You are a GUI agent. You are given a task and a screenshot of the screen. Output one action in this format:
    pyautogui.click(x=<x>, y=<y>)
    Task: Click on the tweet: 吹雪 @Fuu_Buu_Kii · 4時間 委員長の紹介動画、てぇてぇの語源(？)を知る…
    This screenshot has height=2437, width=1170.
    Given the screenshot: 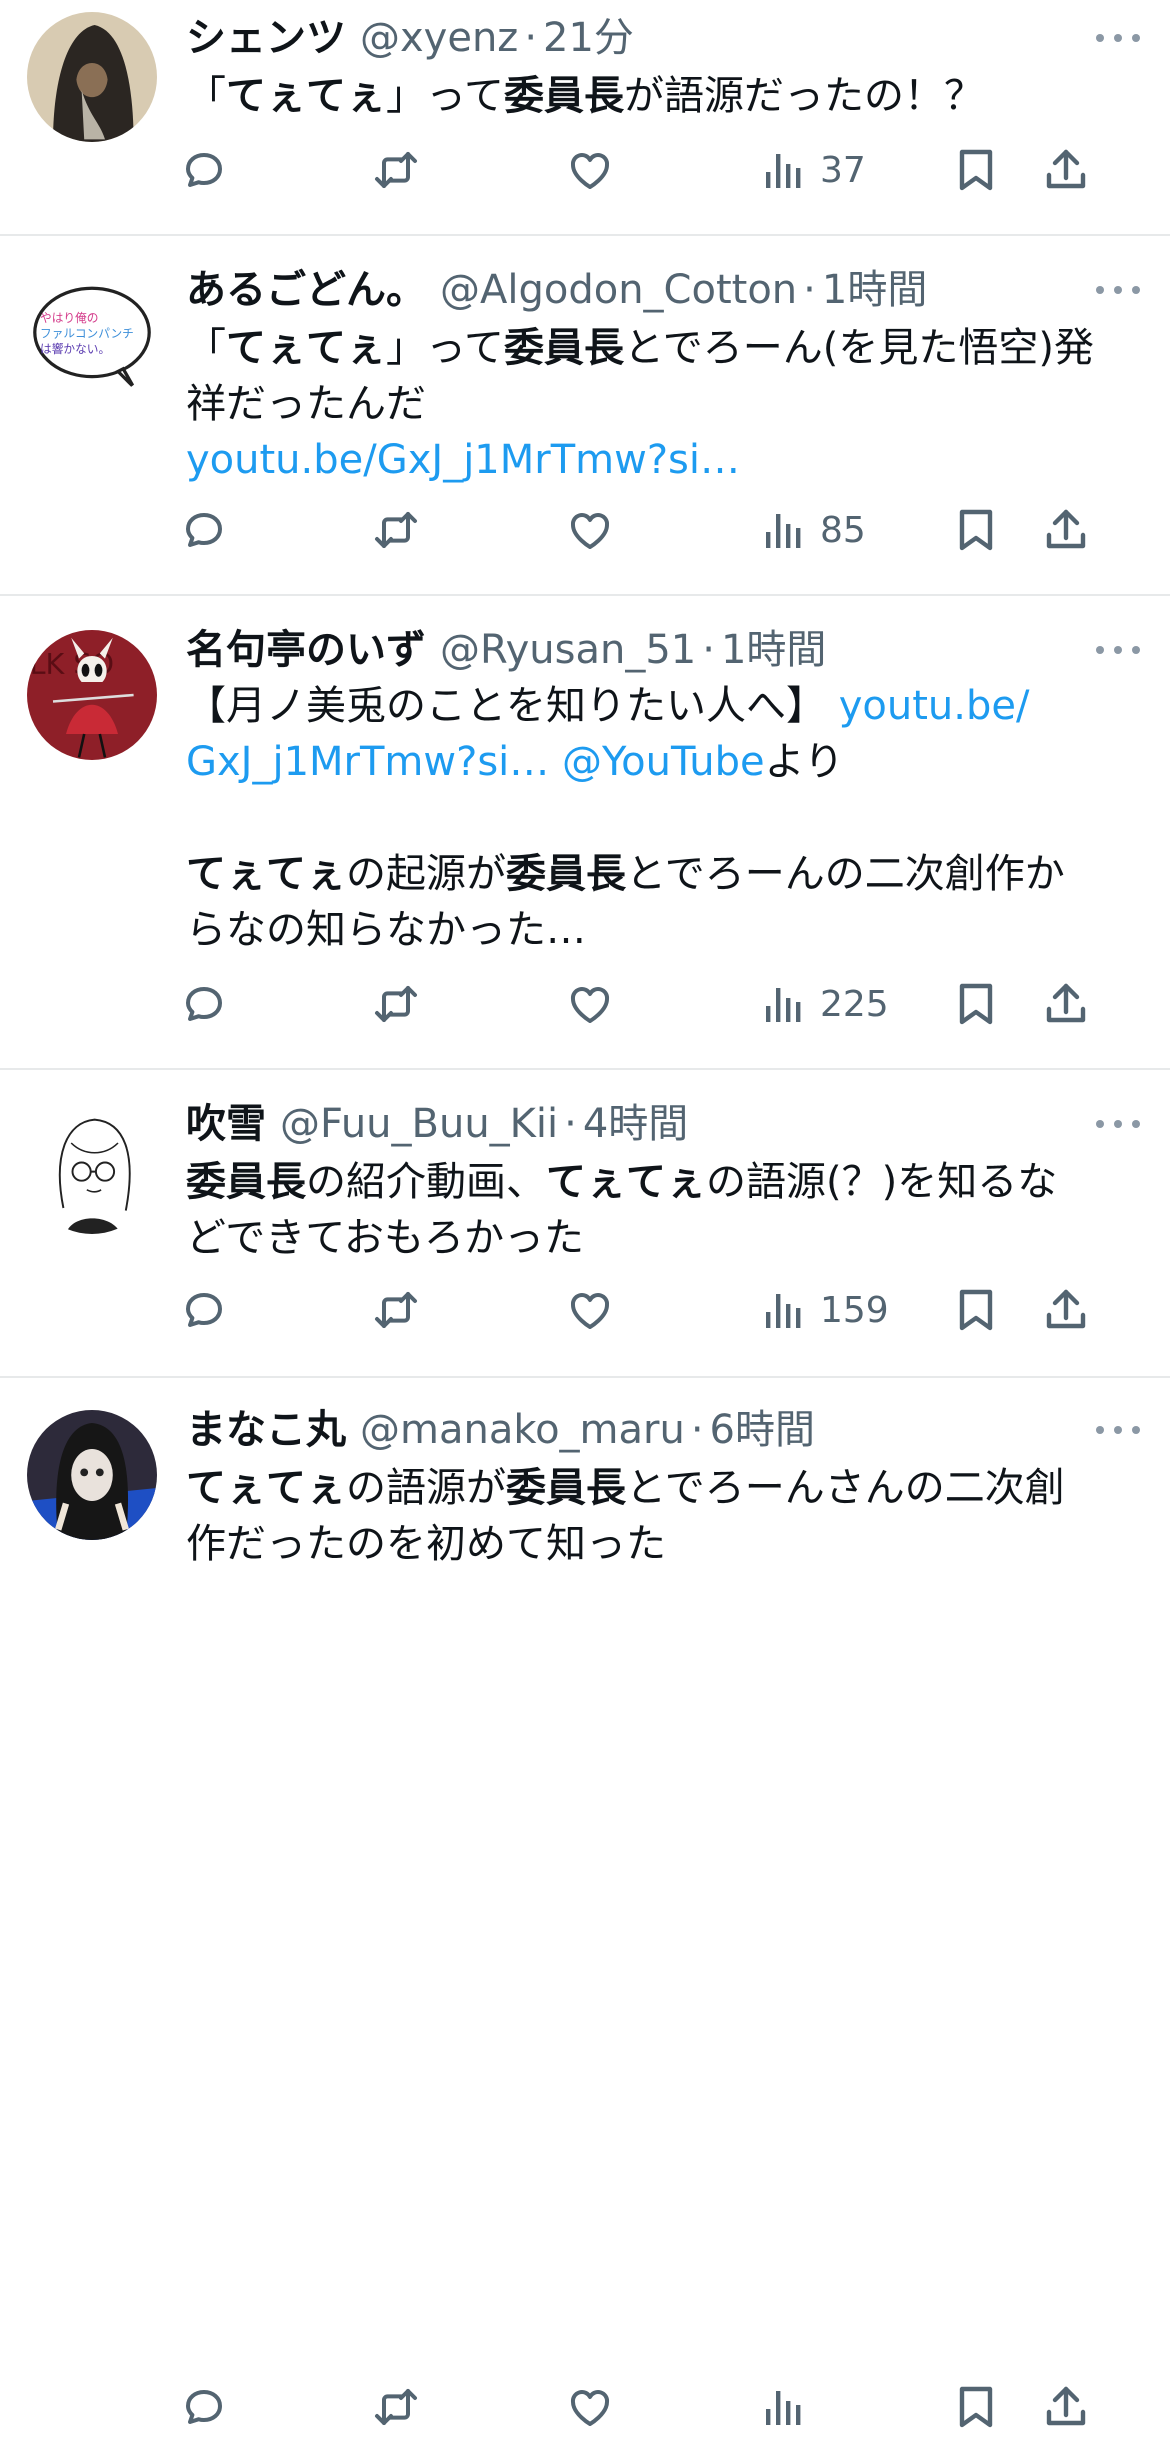 What is the action you would take?
    pyautogui.click(x=585, y=1224)
    